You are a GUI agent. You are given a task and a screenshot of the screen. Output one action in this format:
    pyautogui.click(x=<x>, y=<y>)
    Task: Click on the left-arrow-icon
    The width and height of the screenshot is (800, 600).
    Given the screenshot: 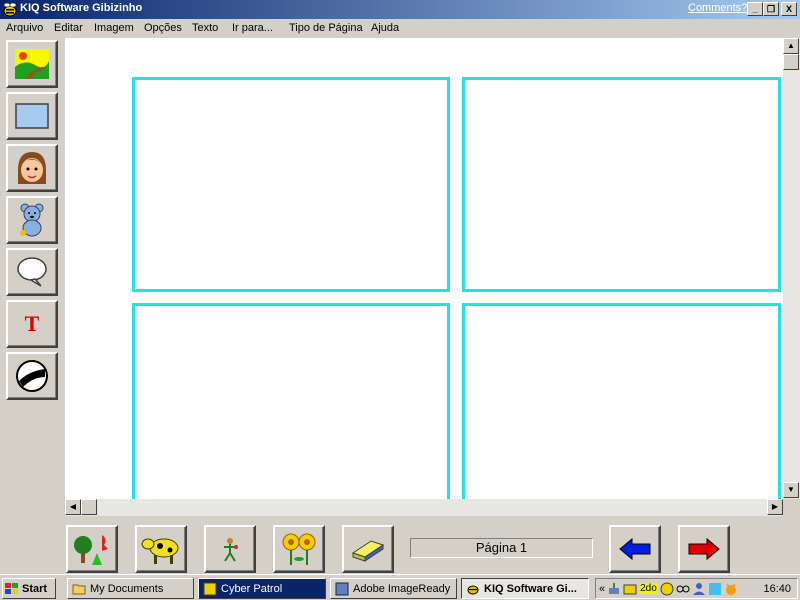 What is the action you would take?
    pyautogui.click(x=635, y=549)
    